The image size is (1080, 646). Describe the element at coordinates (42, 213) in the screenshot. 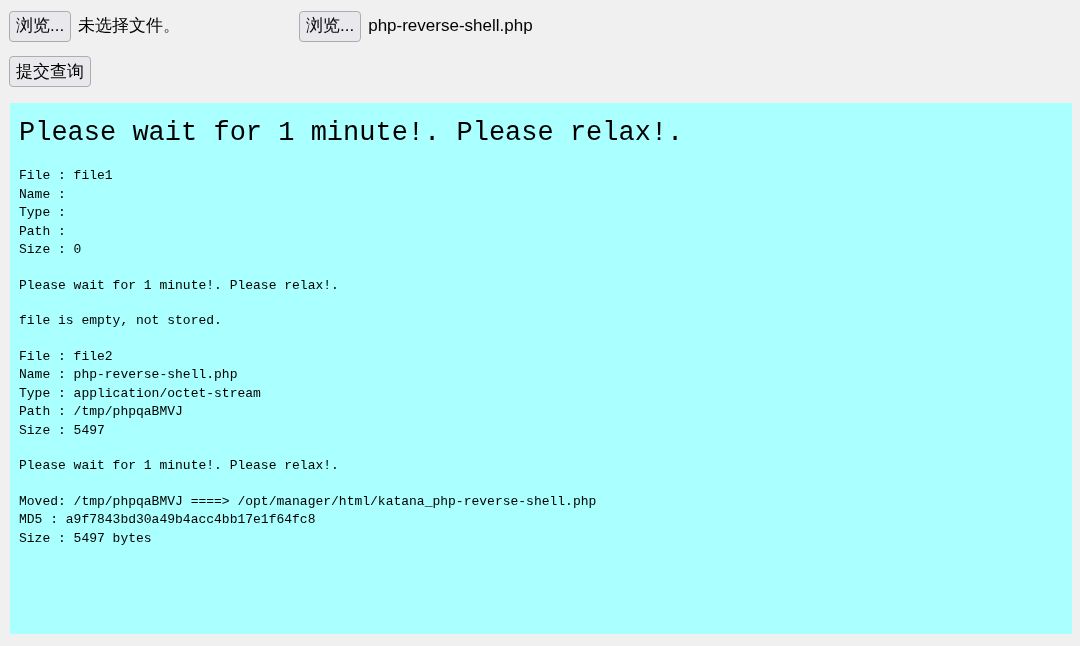

I see `output-line: Type :` at that location.